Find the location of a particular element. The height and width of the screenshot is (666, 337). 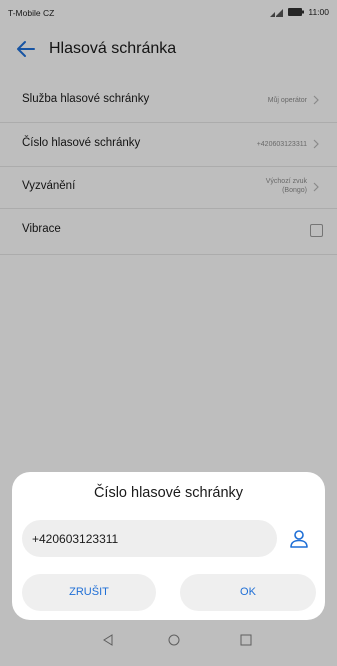

nav-back-icon is located at coordinates (108, 640).